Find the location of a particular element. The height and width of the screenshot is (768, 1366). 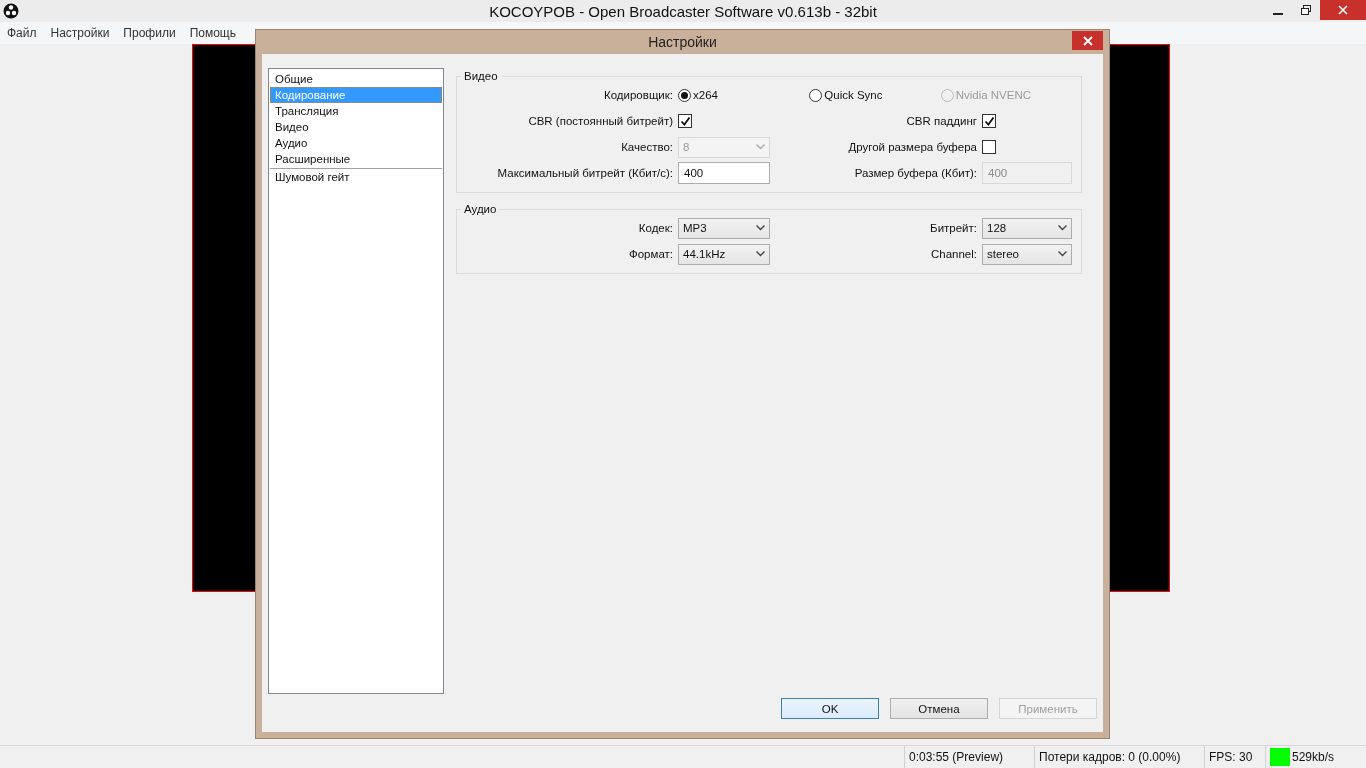

dialog-title: Настройки is located at coordinates (682, 42).